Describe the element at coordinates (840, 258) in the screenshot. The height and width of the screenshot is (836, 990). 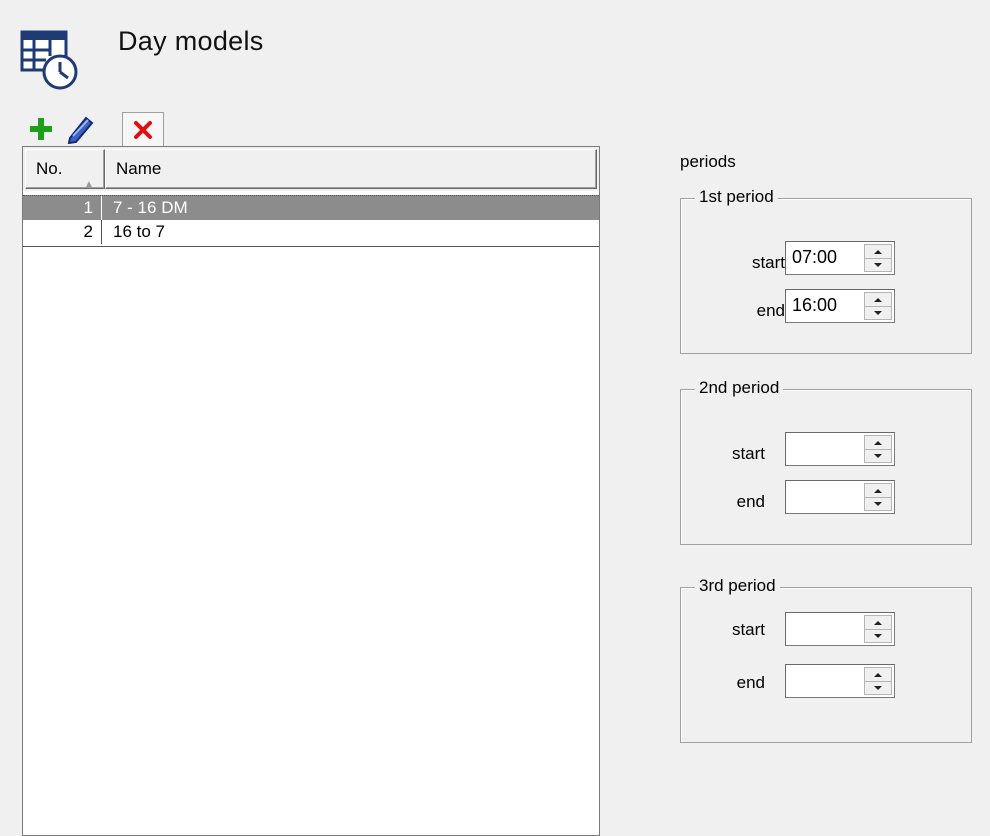
I see `start-time-input: 07:00` at that location.